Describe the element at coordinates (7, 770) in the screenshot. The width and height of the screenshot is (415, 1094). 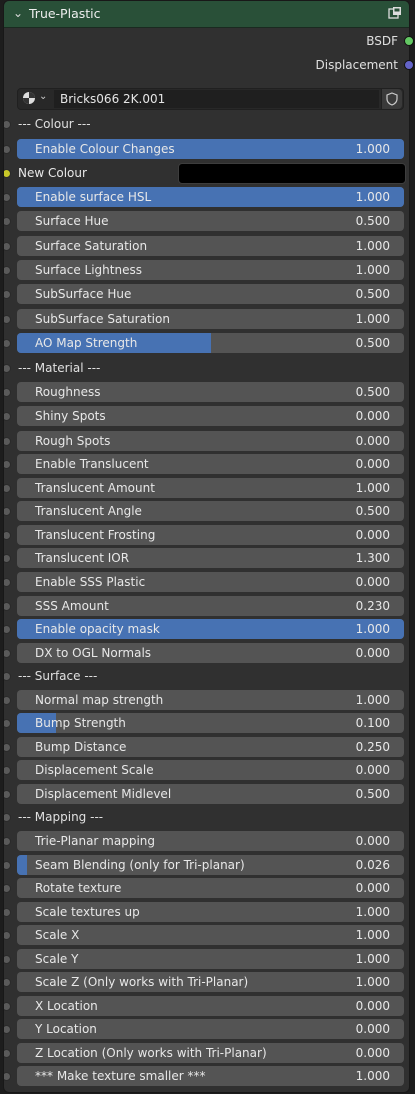
I see `slider-surface-3-socket` at that location.